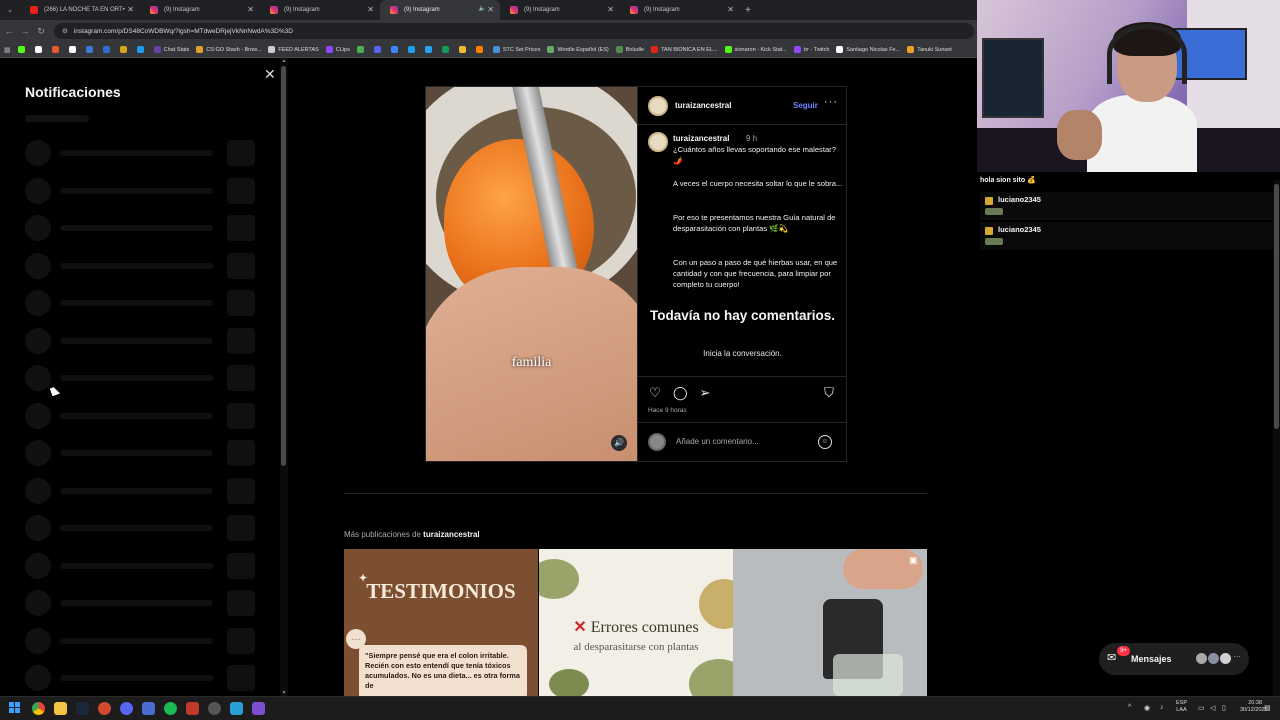 This screenshot has width=1280, height=720. What do you see at coordinates (9, 31) in the screenshot?
I see `back-icon: ←` at bounding box center [9, 31].